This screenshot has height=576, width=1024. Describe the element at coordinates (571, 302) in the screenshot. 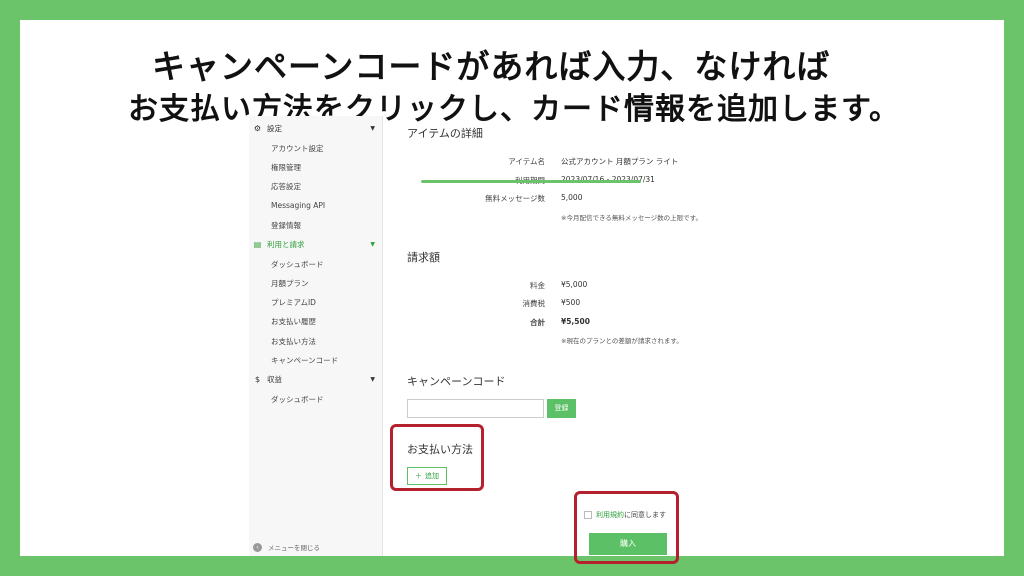

I see `tax-value: ¥500` at that location.